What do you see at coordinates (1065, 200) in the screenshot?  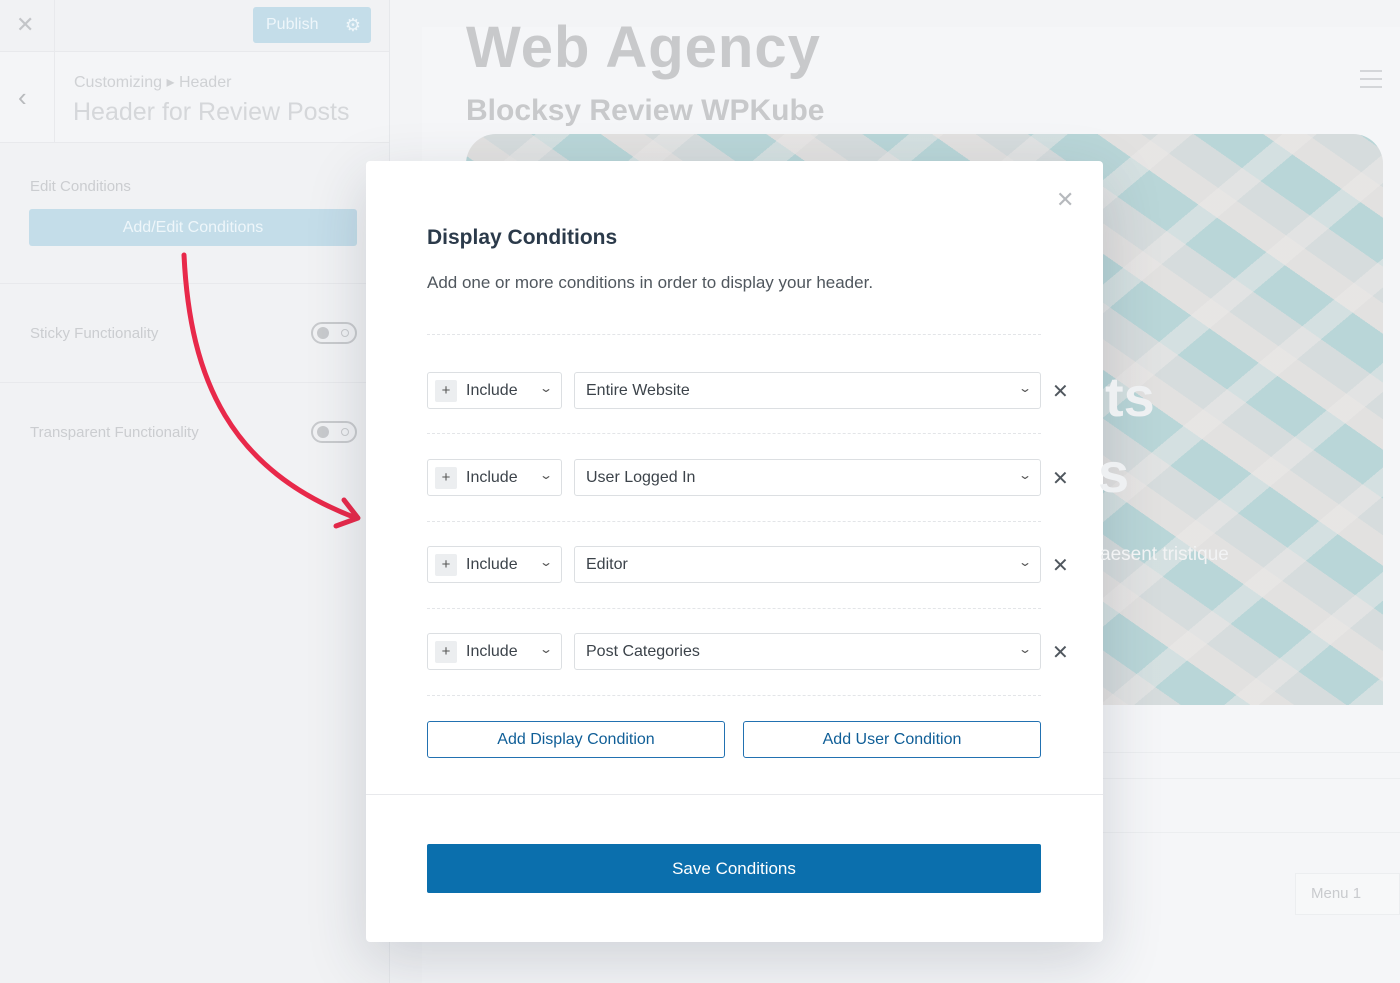 I see `modal-close-icon: ✕` at bounding box center [1065, 200].